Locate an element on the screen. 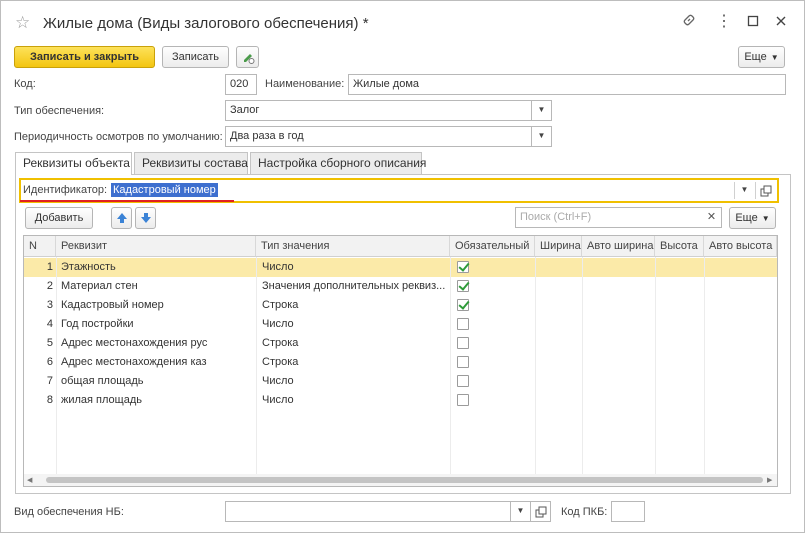 The height and width of the screenshot is (533, 805). col-header-width: Ширина is located at coordinates (558, 246).